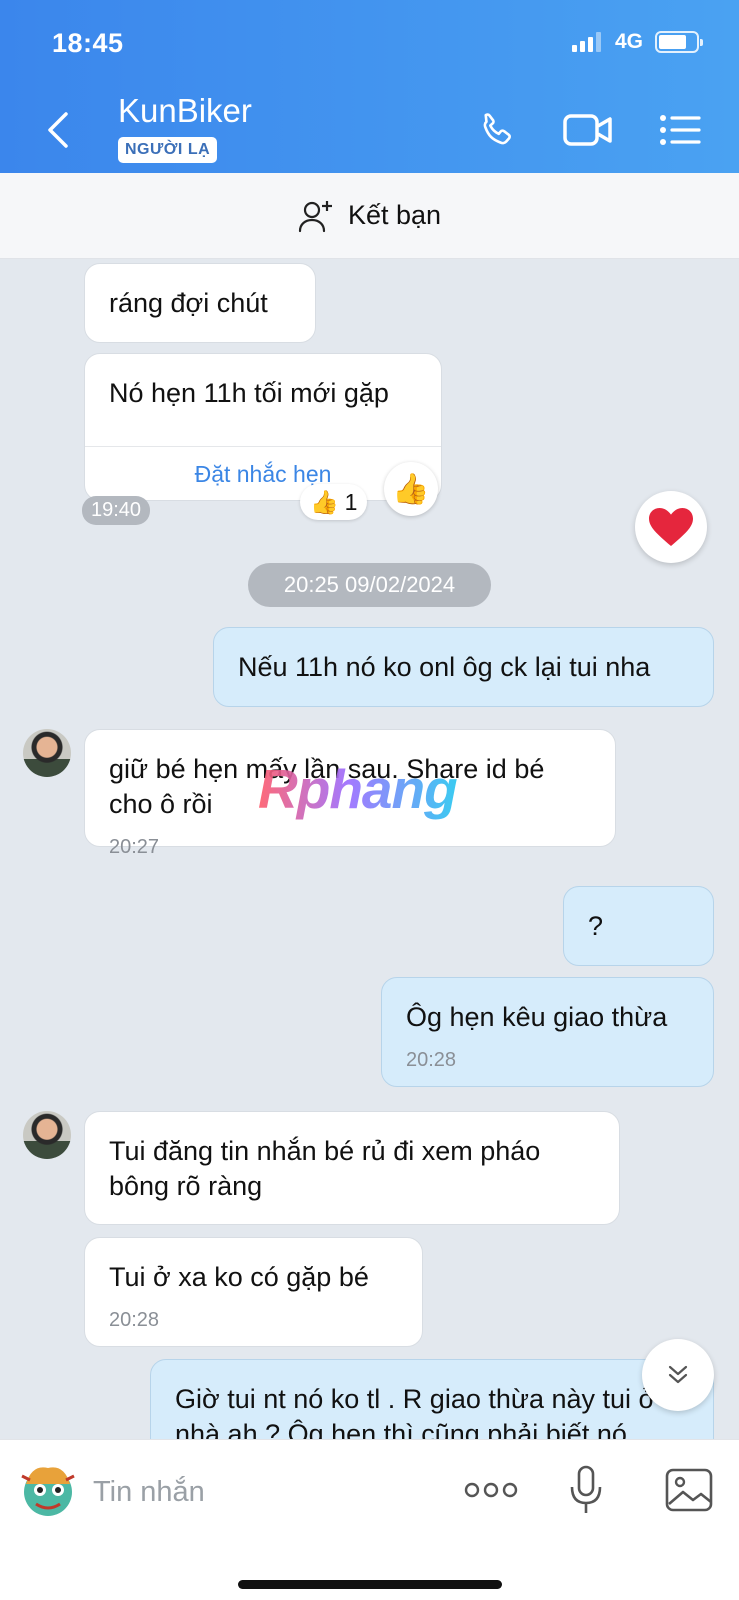 This screenshot has height=1600, width=739. I want to click on more-dots-icon, so click(491, 1490).